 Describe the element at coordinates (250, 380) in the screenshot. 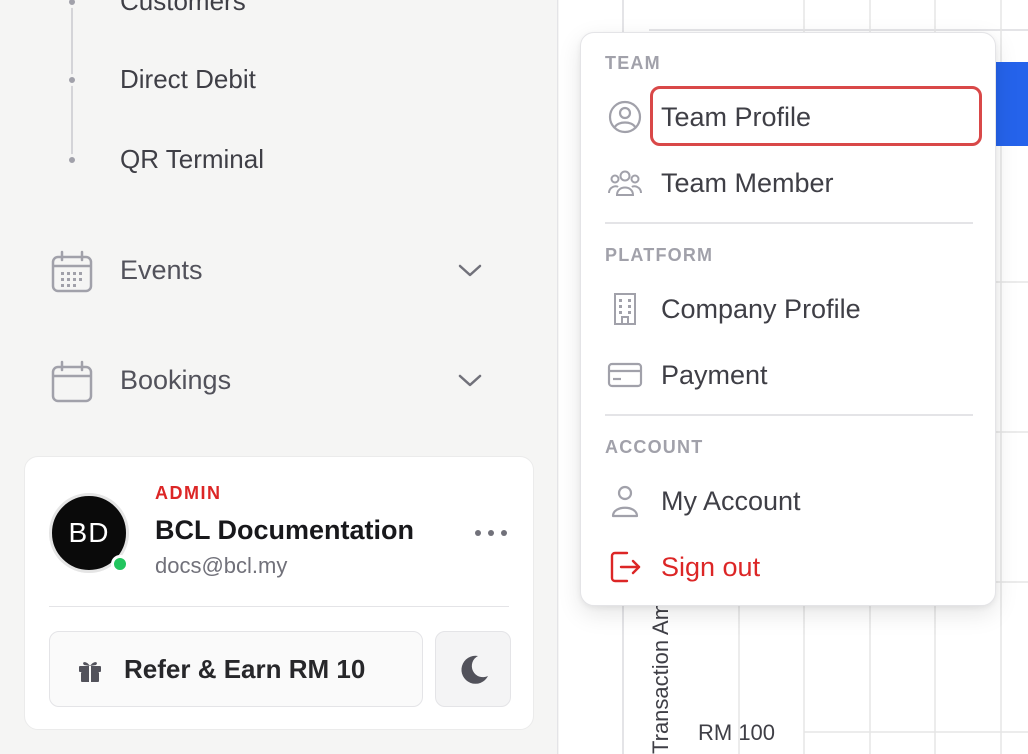

I see `sidebar-item-bookings: Bookings` at that location.